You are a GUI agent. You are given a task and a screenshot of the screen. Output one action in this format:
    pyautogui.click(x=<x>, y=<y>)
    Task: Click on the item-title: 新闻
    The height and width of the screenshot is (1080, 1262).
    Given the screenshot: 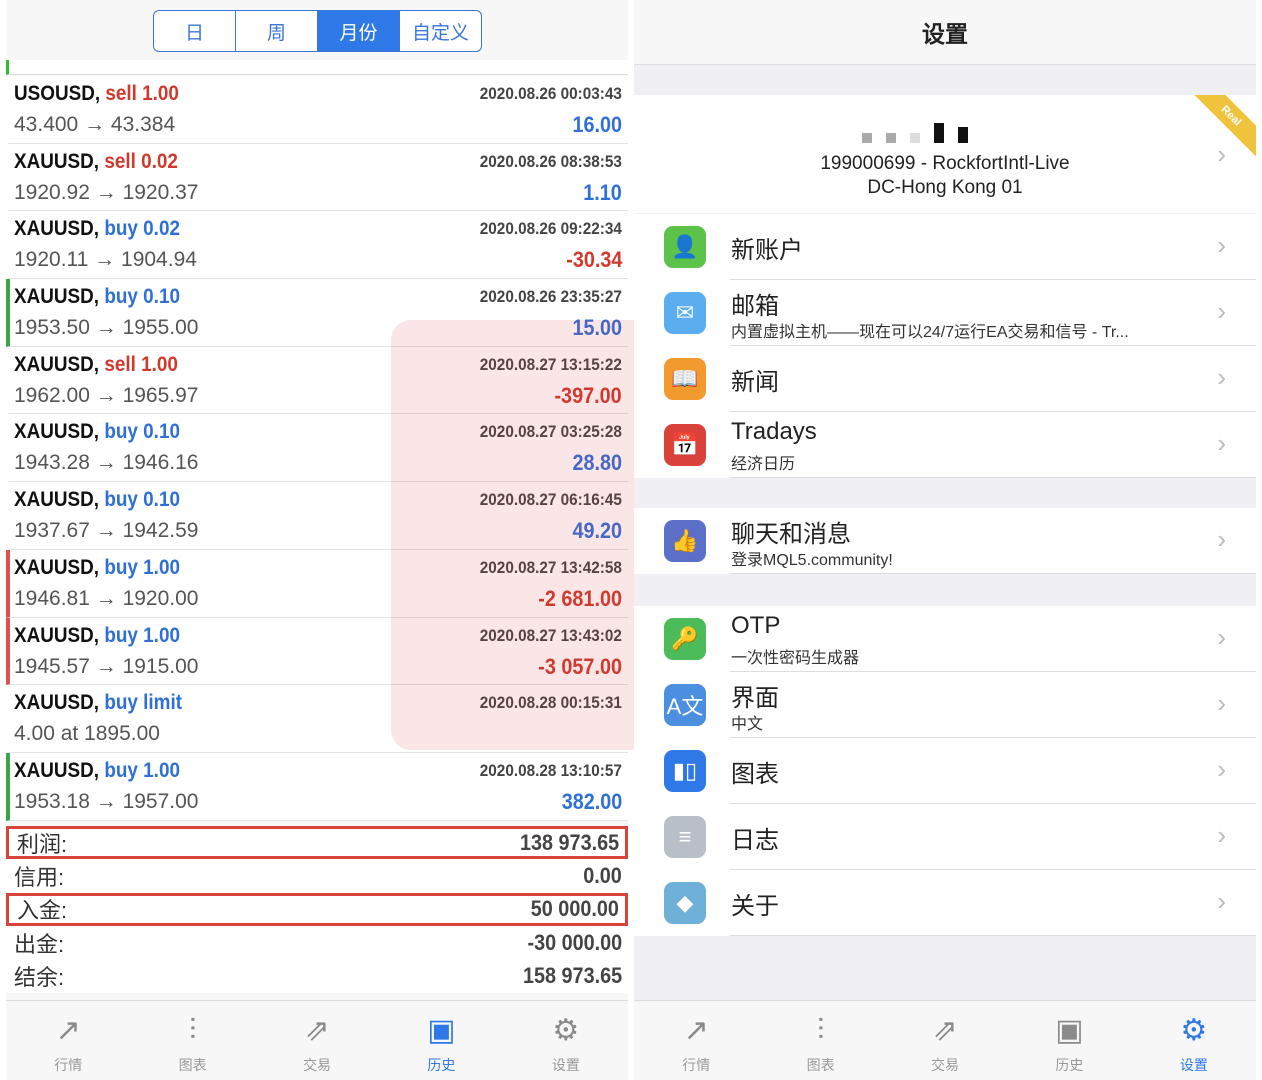 What is the action you would take?
    pyautogui.click(x=755, y=382)
    